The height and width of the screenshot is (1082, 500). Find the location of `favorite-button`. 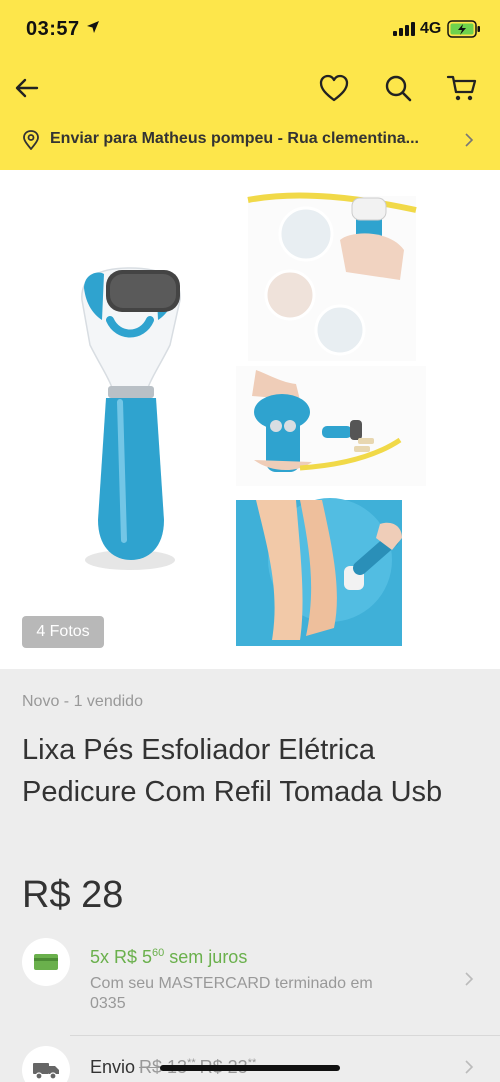

favorite-button is located at coordinates (334, 88).